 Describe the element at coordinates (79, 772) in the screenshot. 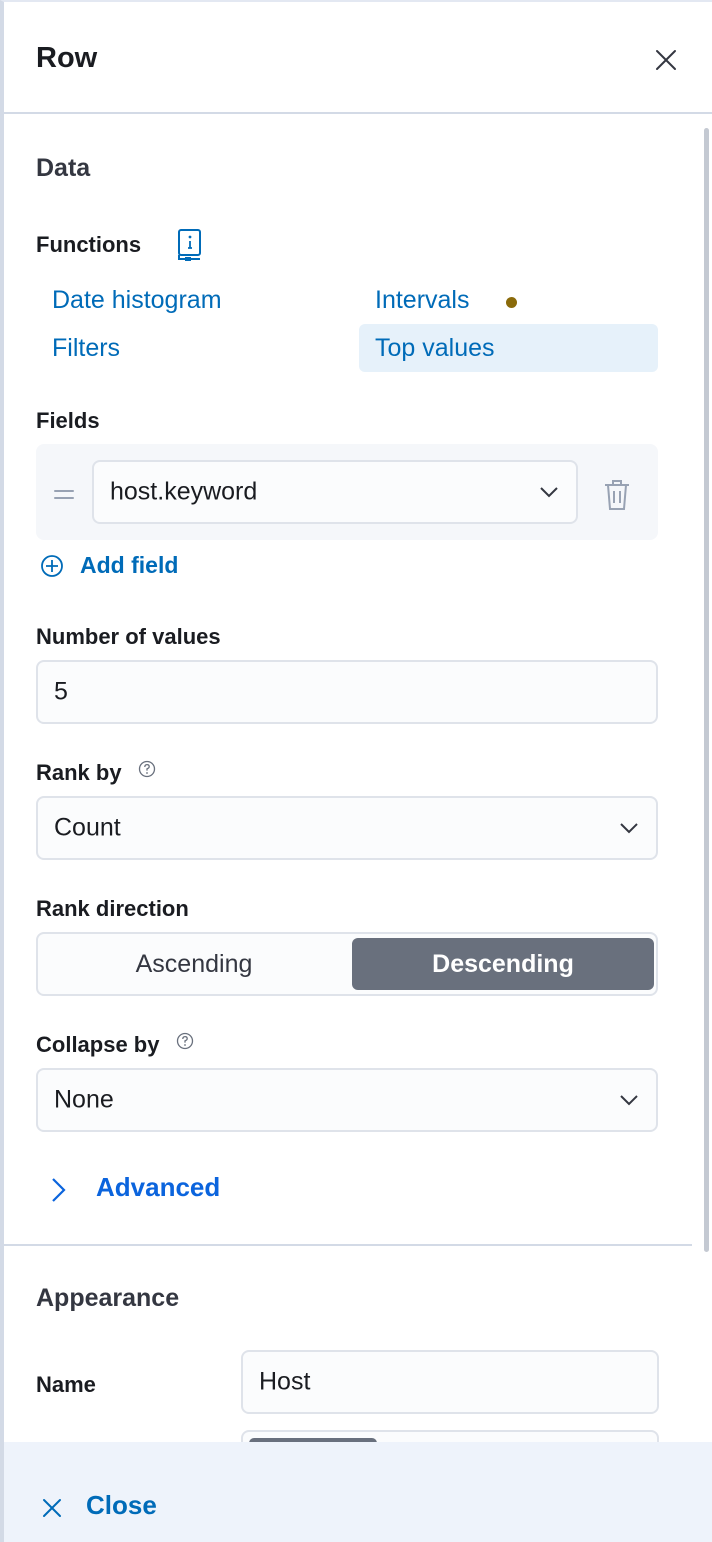

I see `rank-by-label: Rank by` at that location.